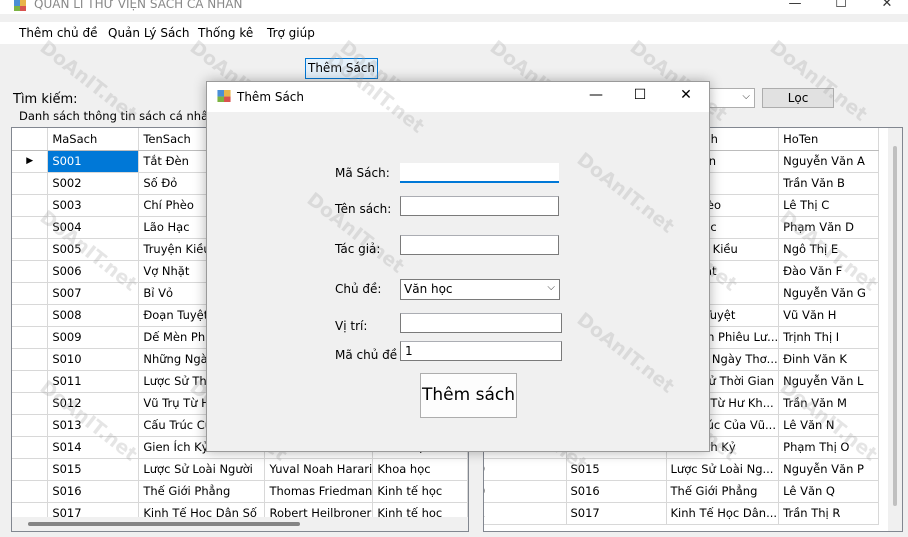  What do you see at coordinates (480, 289) in the screenshot?
I see `chu-de-select: Văn học ⌵` at bounding box center [480, 289].